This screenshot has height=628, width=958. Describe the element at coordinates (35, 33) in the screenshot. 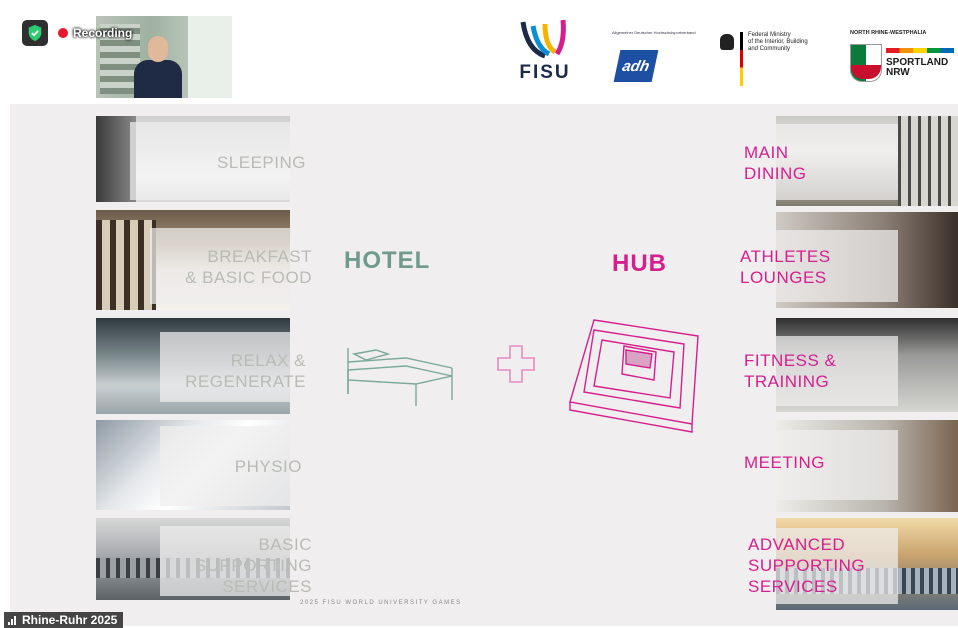

I see `security-shield-icon` at that location.